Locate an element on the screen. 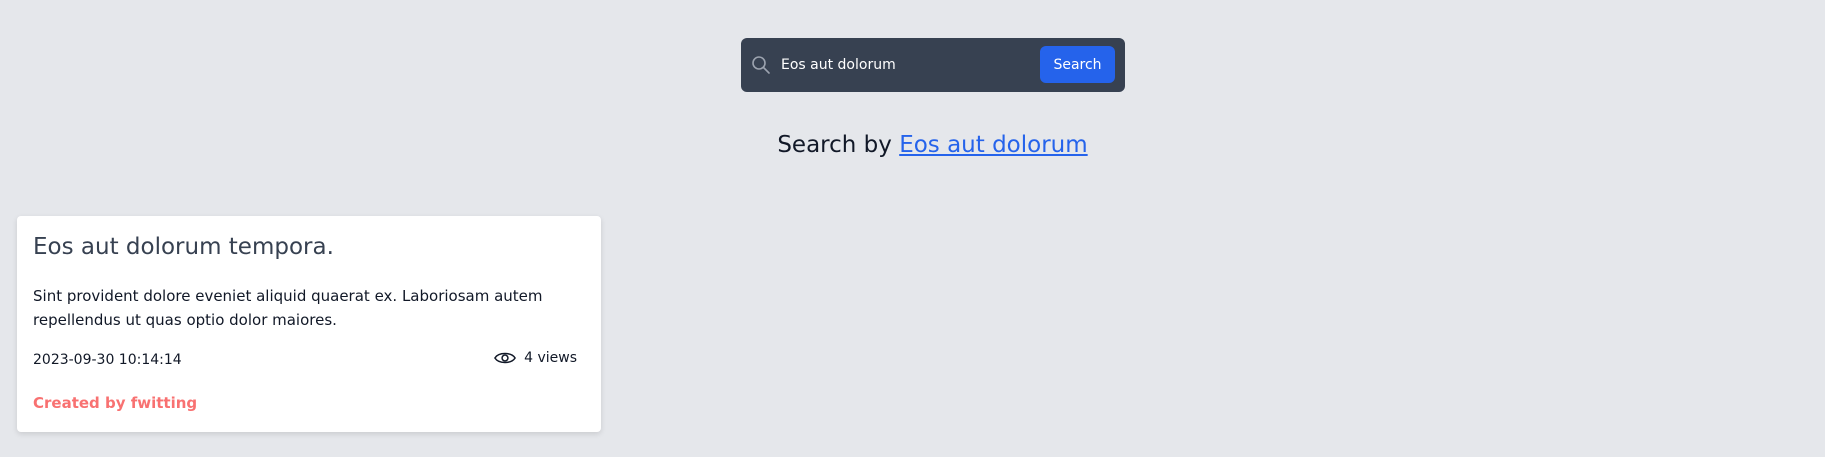  search-heading-prefix: Search by is located at coordinates (838, 145).